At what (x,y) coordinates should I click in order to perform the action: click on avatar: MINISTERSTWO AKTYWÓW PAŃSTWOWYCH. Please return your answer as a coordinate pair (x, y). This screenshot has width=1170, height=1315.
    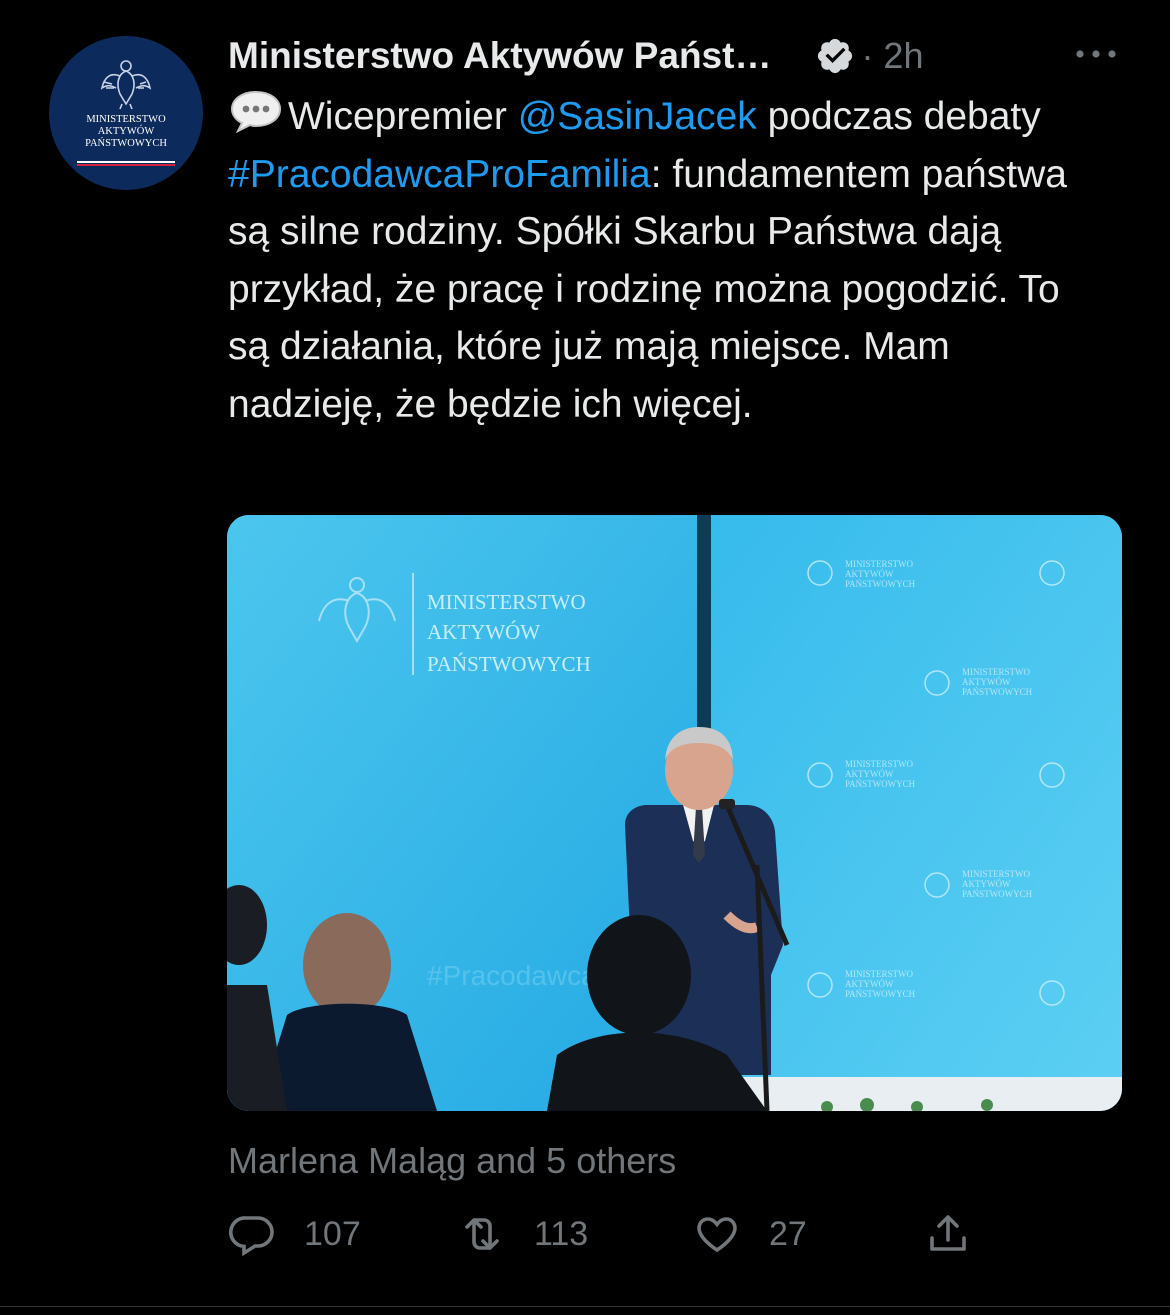
    Looking at the image, I should click on (126, 113).